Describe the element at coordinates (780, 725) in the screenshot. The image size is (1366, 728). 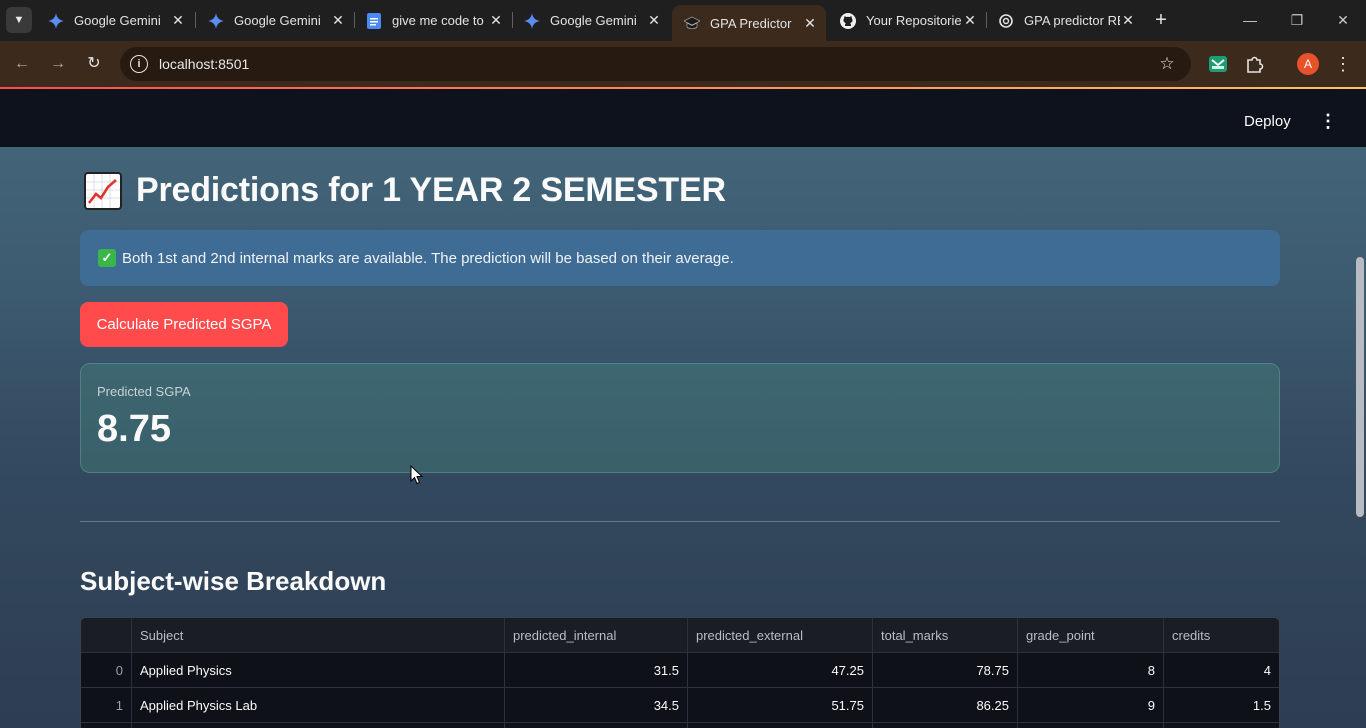
I see `table-cell-predicted-external` at that location.